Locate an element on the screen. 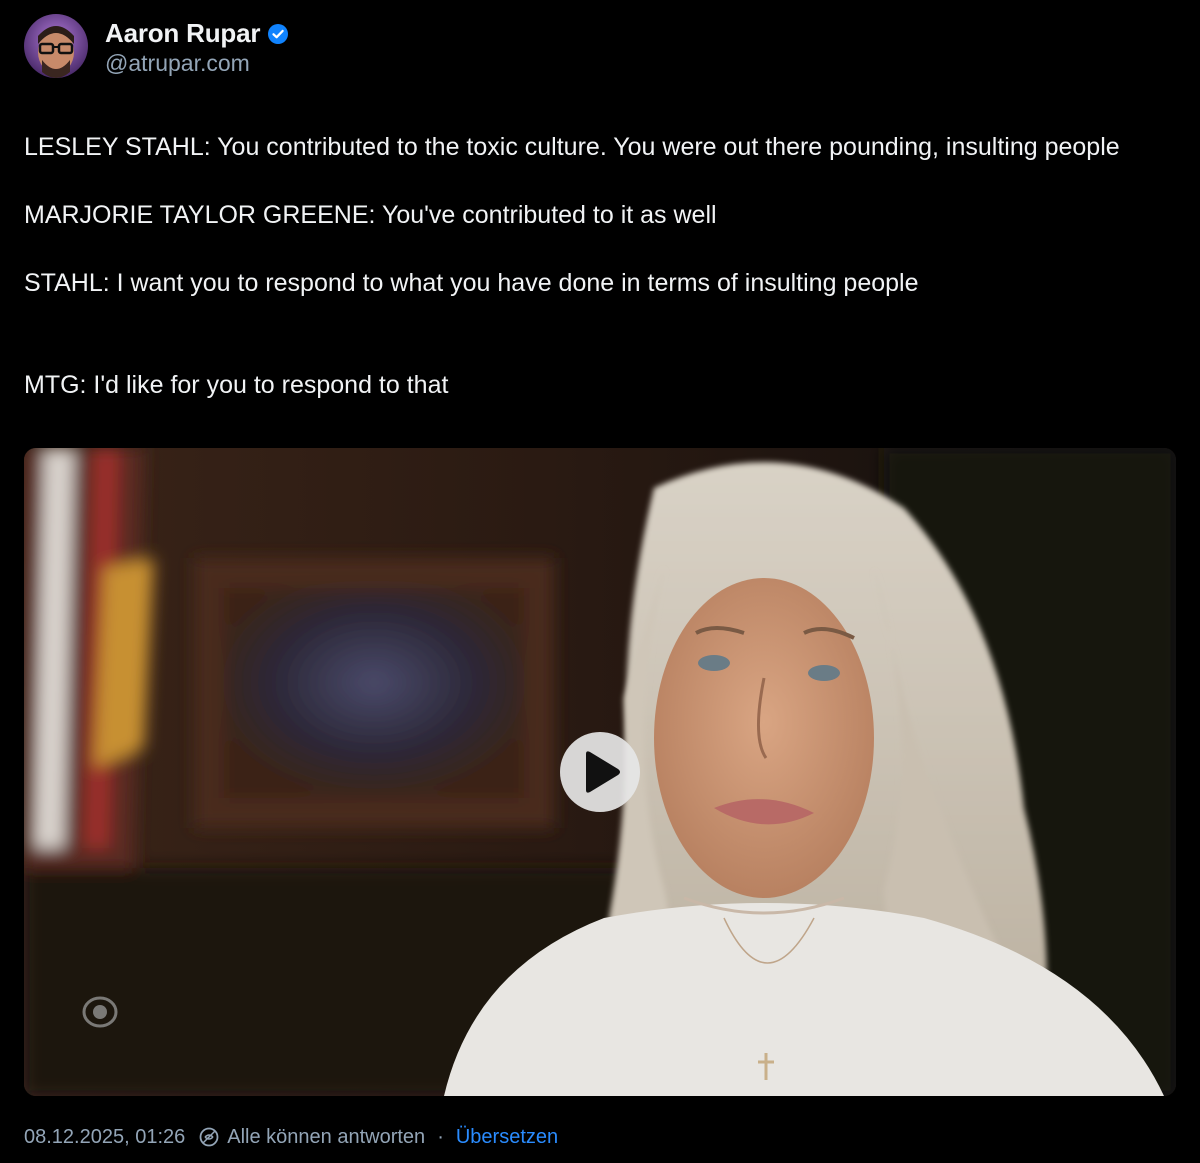 The height and width of the screenshot is (1163, 1200). reply-setting-label: Alle können antworten is located at coordinates (326, 1136).